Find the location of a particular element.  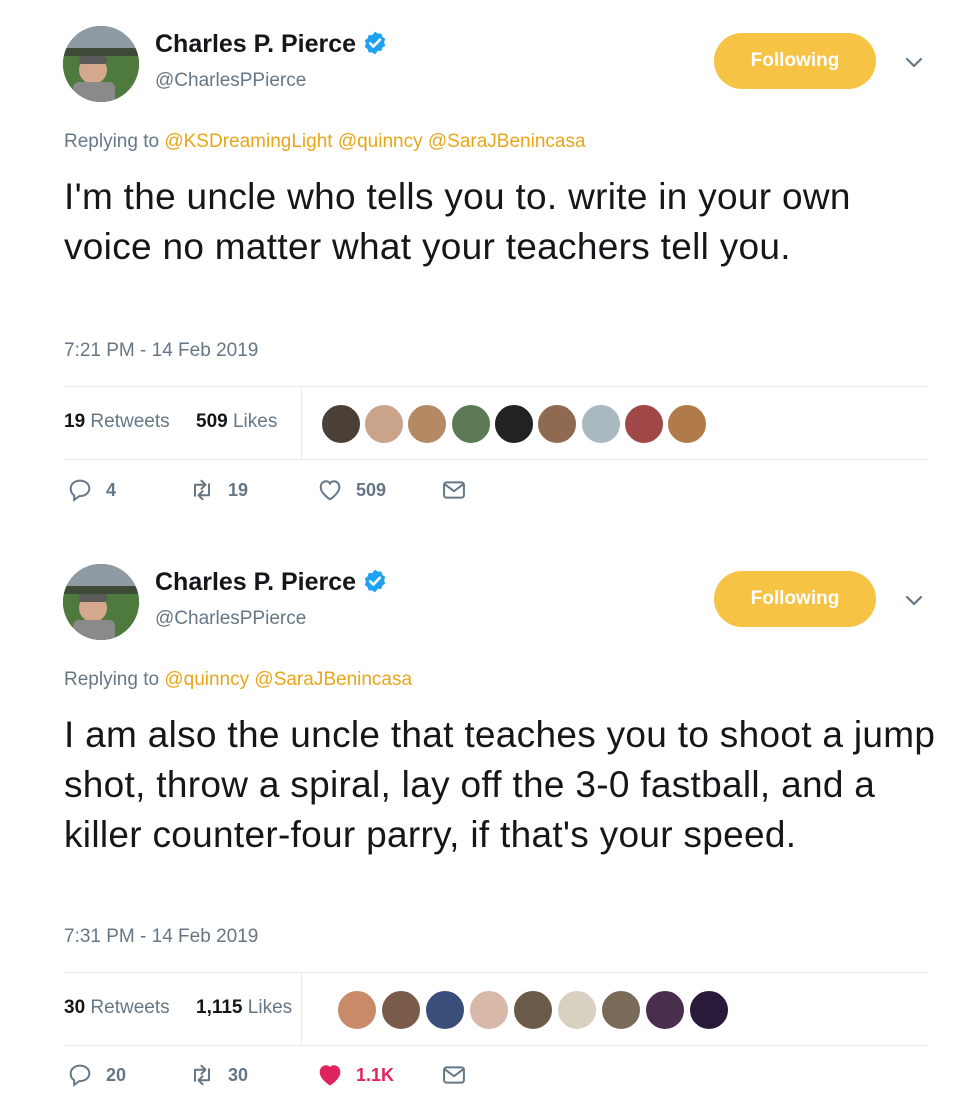

tweet-actions: 20 30 1.1K is located at coordinates (364, 1081).